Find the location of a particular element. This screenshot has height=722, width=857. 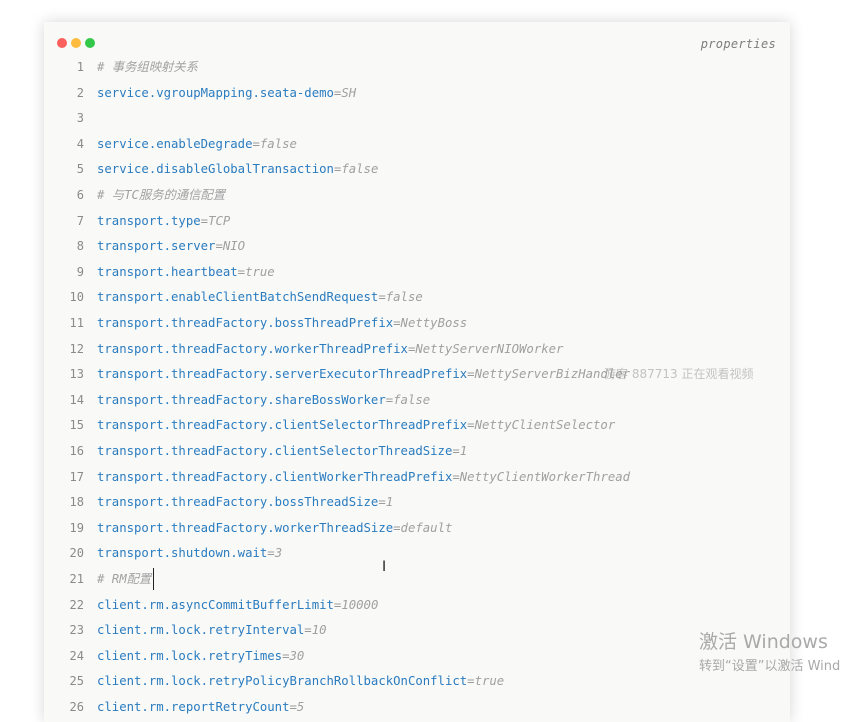

property-value: 3 is located at coordinates (278, 553).